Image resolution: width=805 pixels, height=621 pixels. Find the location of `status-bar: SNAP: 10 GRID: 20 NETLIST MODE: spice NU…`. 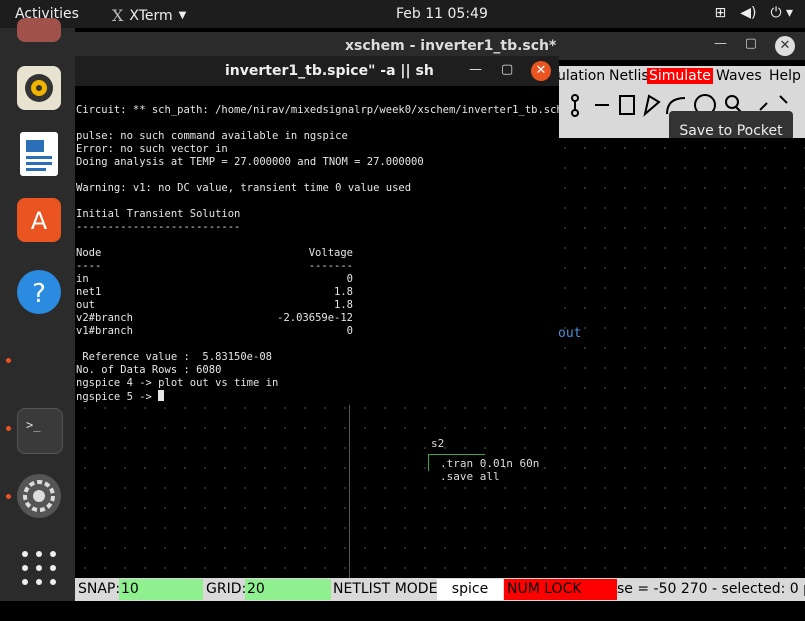

status-bar: SNAP: 10 GRID: 20 NETLIST MODE: spice NU… is located at coordinates (440, 598).